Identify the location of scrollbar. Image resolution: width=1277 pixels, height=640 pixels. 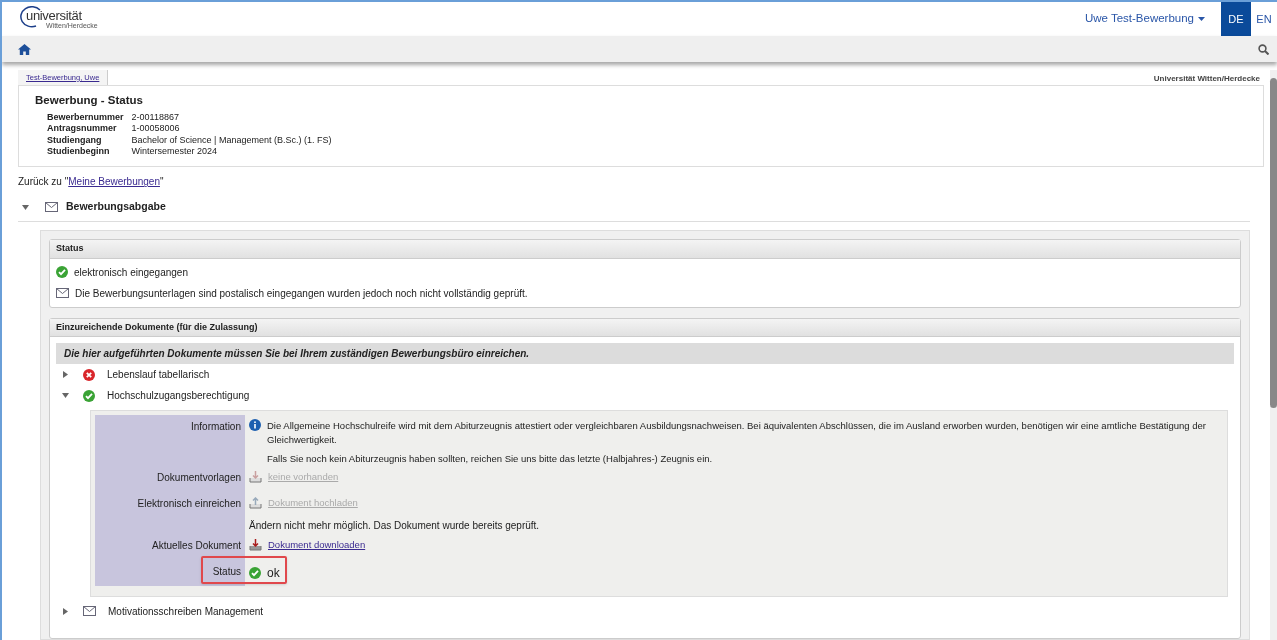
(1273, 355).